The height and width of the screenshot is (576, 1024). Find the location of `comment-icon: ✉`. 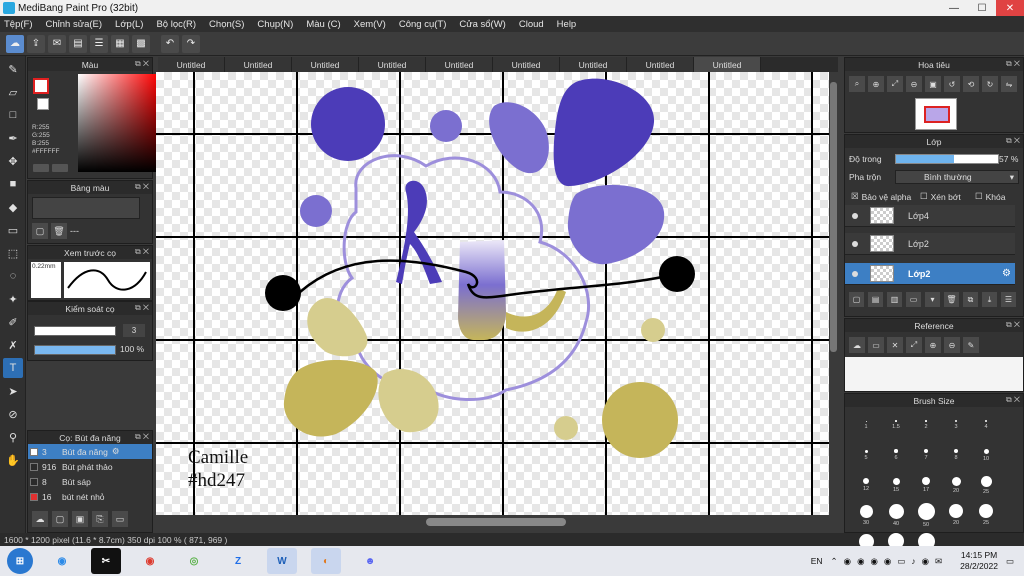

comment-icon: ✉ is located at coordinates (57, 43).